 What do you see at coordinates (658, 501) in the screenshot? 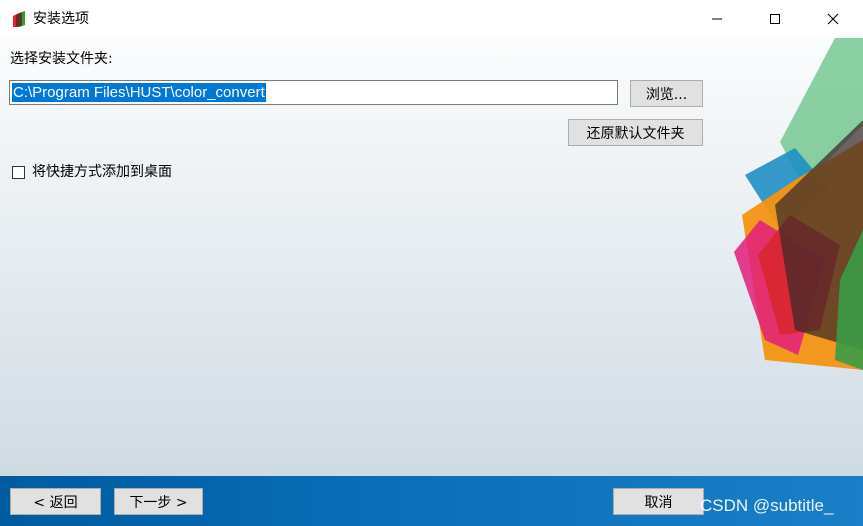
I see `cancel-button: 取消` at bounding box center [658, 501].